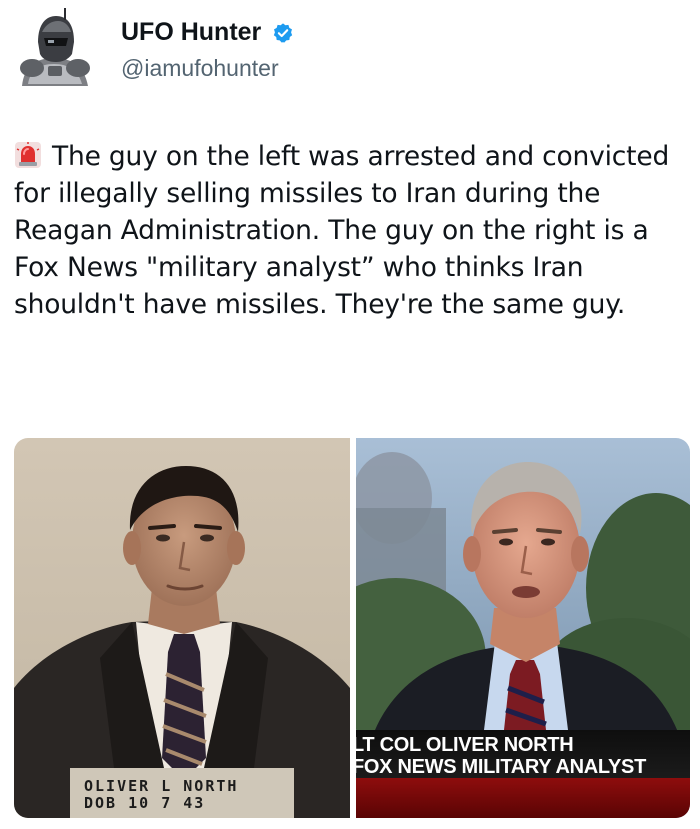 The image size is (700, 829). Describe the element at coordinates (282, 32) in the screenshot. I see `verified-badge-icon` at that location.